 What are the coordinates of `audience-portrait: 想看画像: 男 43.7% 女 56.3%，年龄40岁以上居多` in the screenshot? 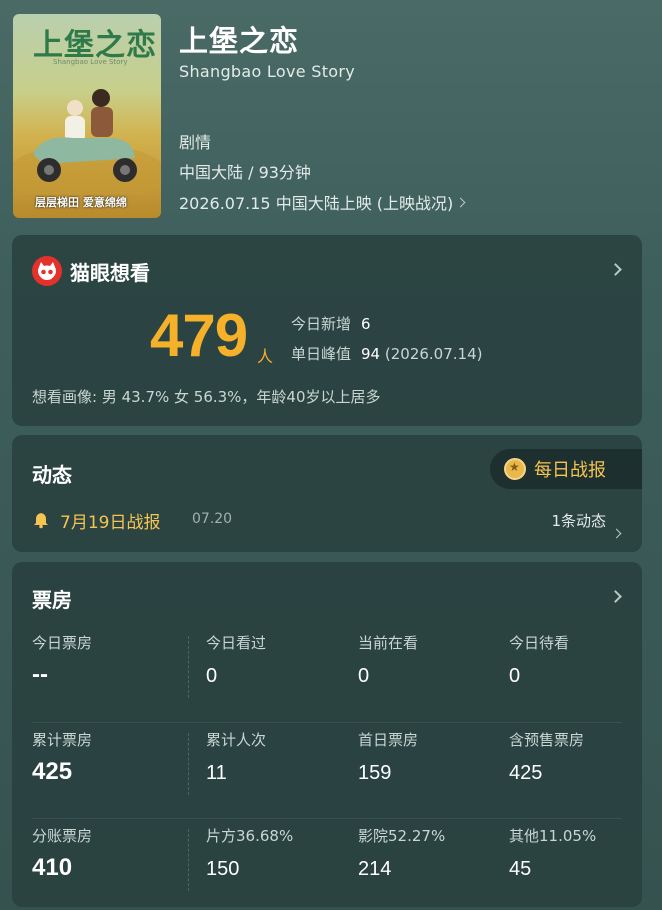 It's located at (206, 397).